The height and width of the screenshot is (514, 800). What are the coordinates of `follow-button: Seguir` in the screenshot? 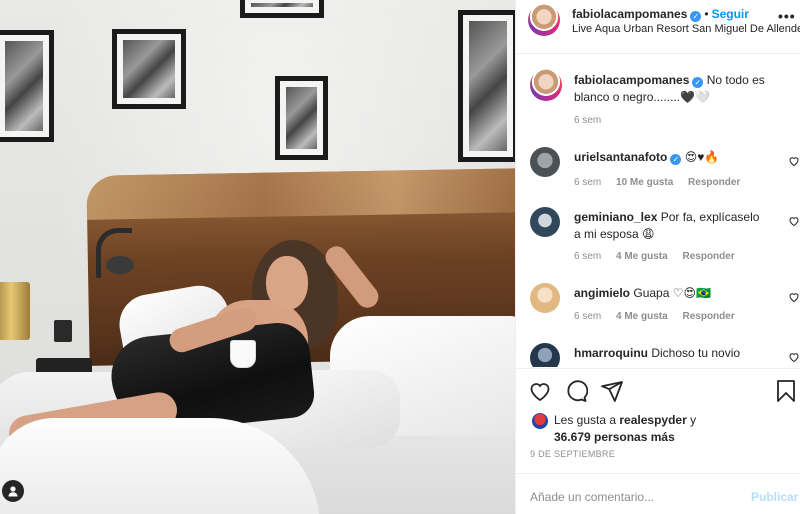 It's located at (730, 14).